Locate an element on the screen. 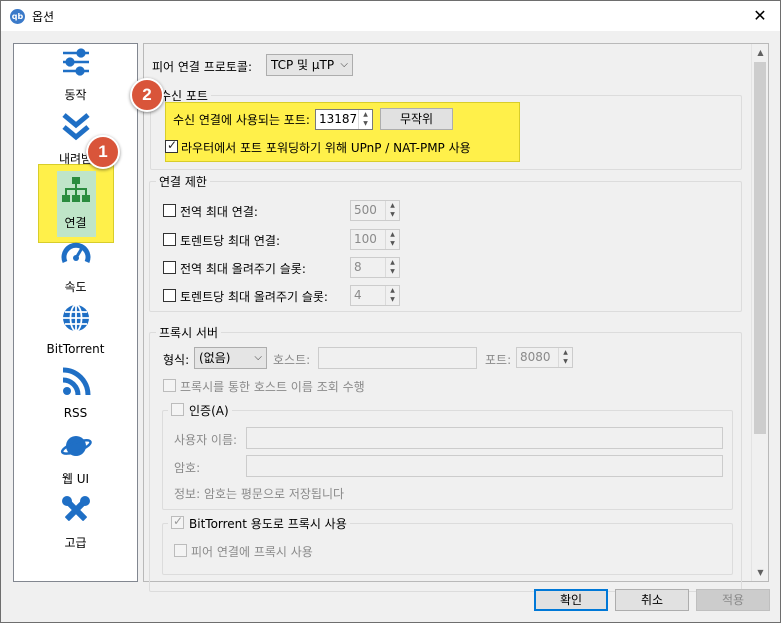  proxy-type-value: (없음) is located at coordinates (215, 358).